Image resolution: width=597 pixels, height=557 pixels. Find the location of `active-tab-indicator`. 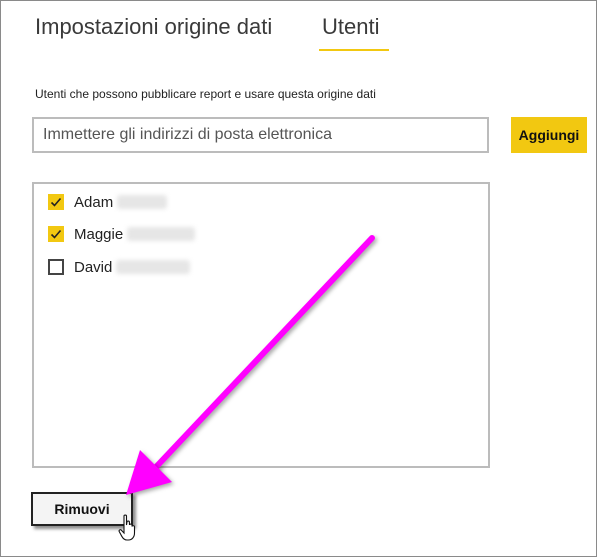

active-tab-indicator is located at coordinates (354, 50).